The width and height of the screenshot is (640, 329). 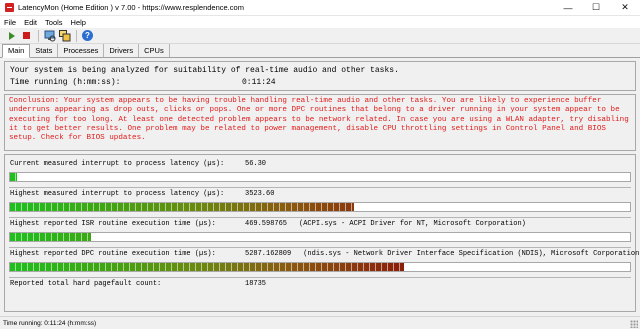 I want to click on close-button: ✕, so click(x=625, y=8).